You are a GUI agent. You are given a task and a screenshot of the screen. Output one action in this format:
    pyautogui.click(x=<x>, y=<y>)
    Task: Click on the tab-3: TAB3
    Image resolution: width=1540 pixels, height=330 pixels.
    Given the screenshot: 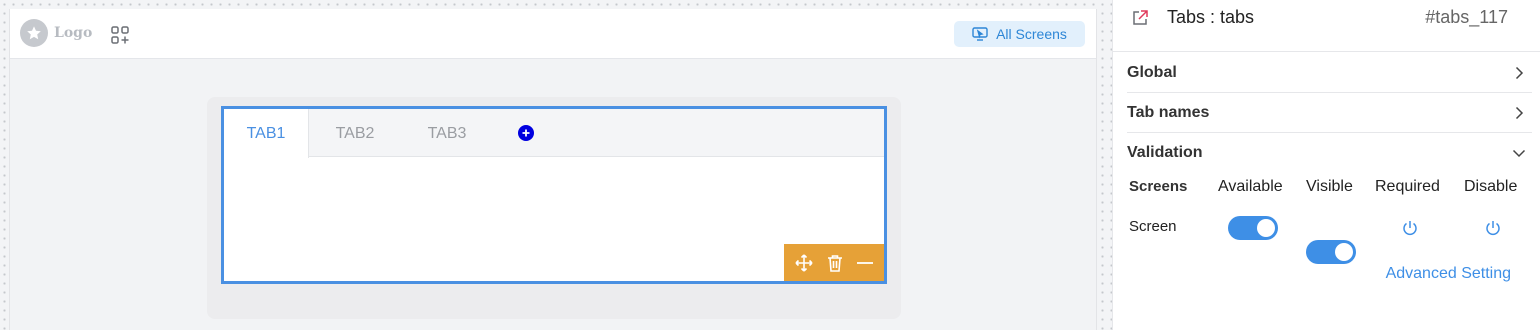 What is the action you would take?
    pyautogui.click(x=447, y=133)
    